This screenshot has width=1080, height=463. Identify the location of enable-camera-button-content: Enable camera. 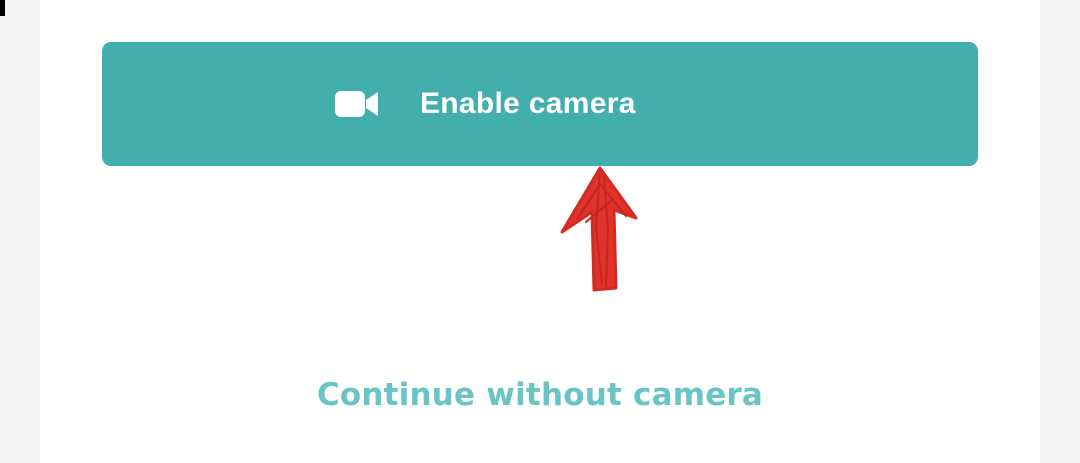
(485, 104).